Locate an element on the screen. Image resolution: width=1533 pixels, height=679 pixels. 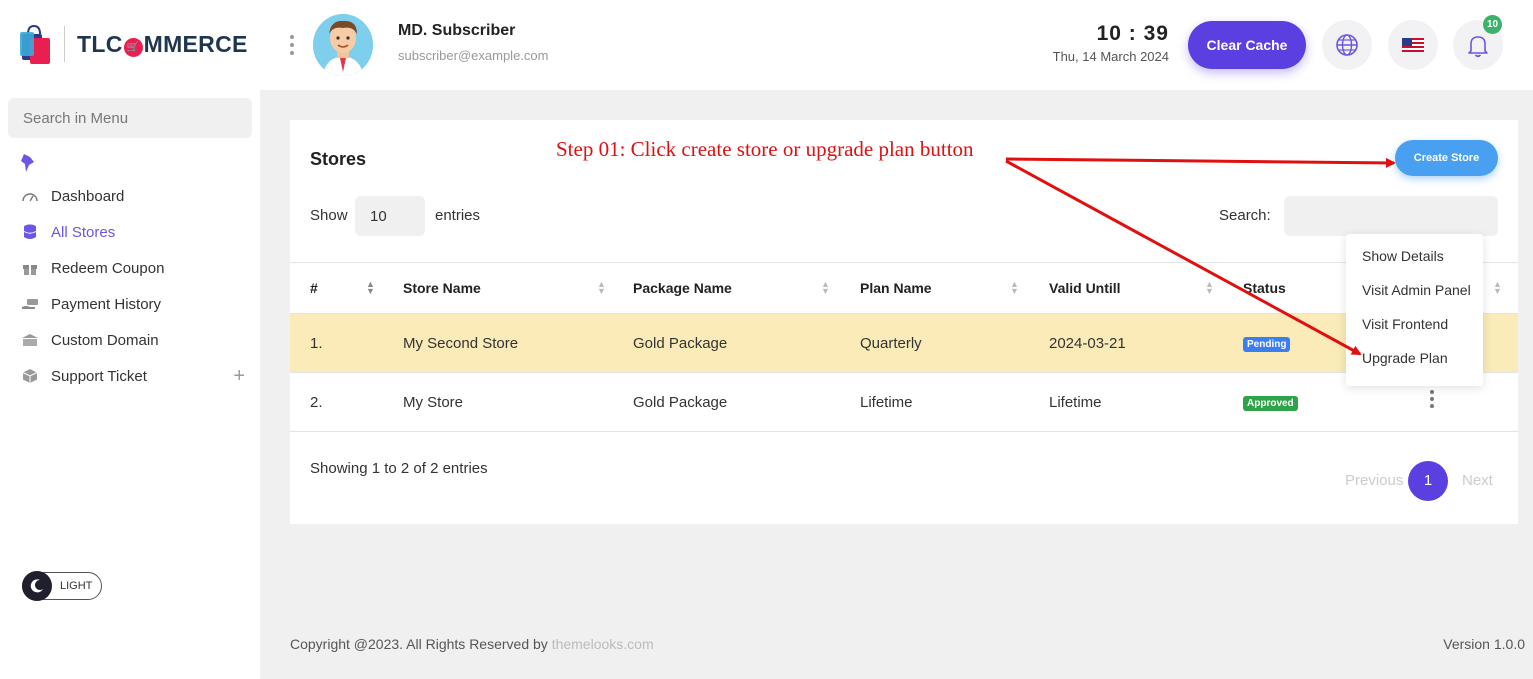
user-email: subscriber@example.com is located at coordinates (473, 55).